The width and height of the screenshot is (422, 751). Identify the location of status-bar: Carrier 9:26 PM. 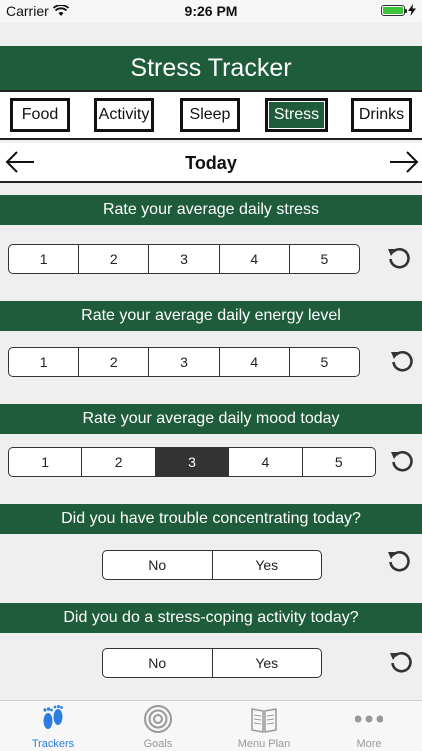
(211, 11).